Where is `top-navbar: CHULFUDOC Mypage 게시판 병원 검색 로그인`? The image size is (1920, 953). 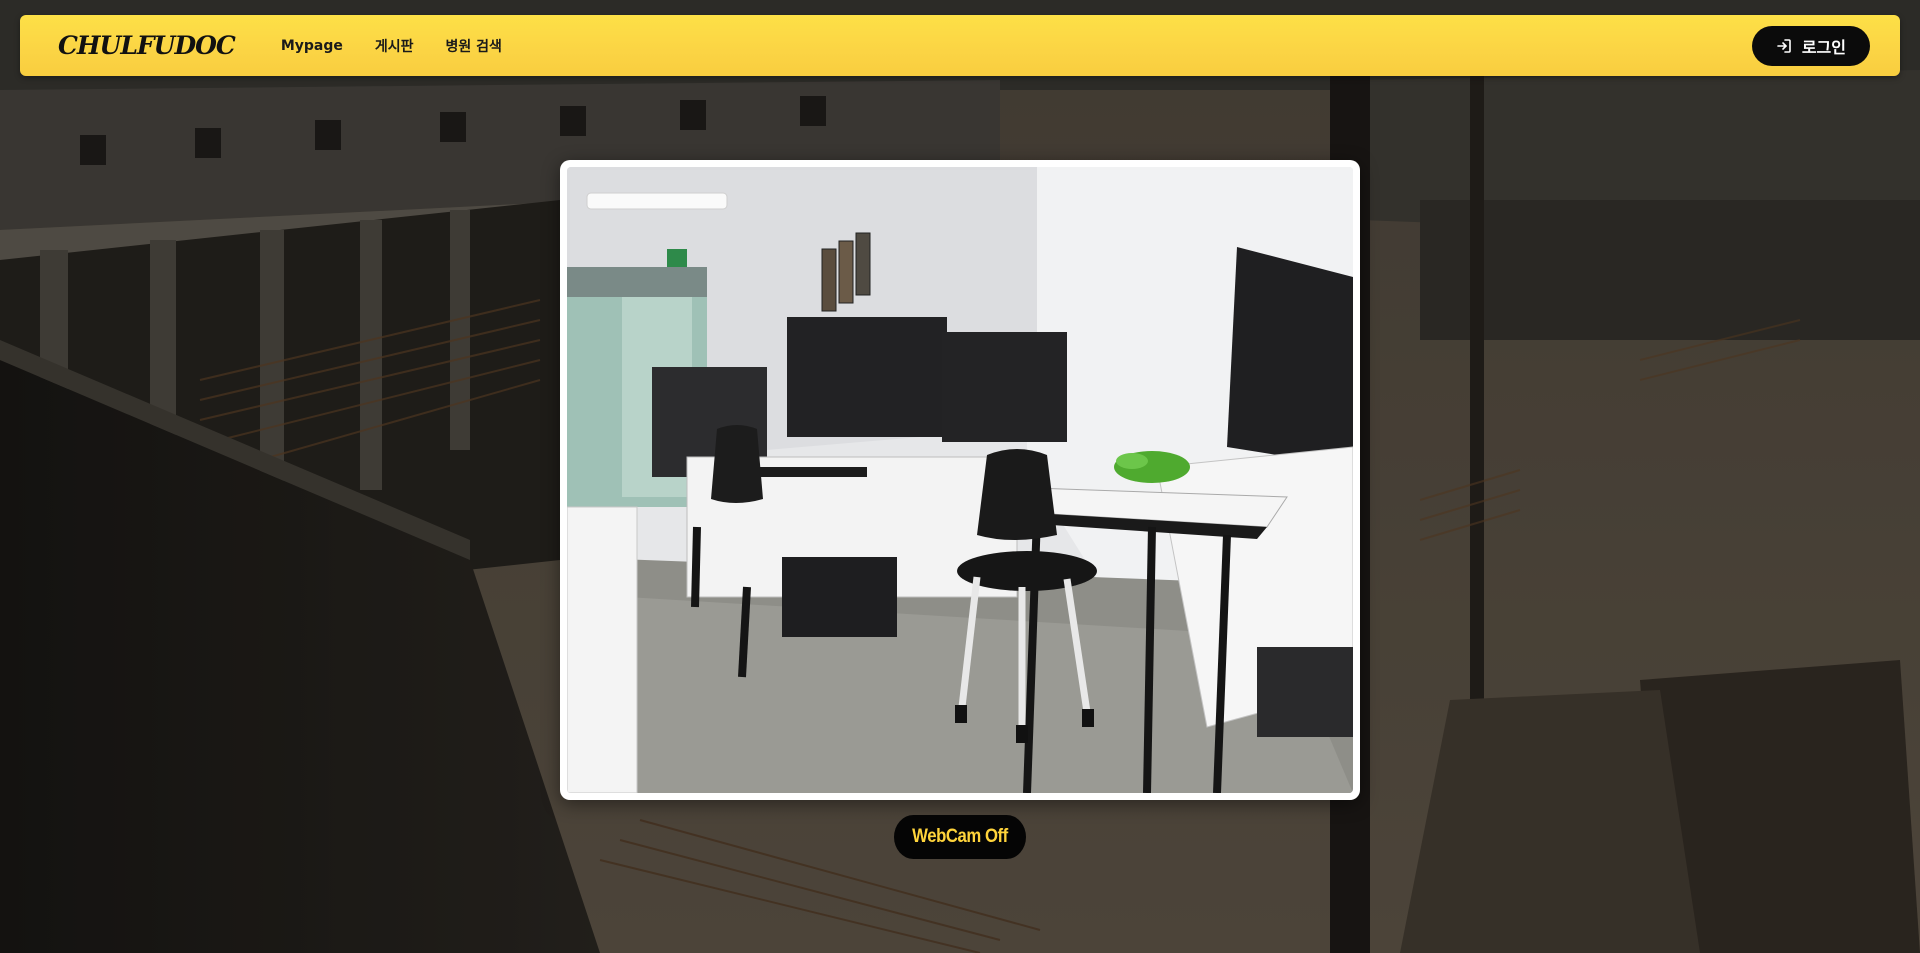
top-navbar: CHULFUDOC Mypage 게시판 병원 검색 로그인 is located at coordinates (960, 45).